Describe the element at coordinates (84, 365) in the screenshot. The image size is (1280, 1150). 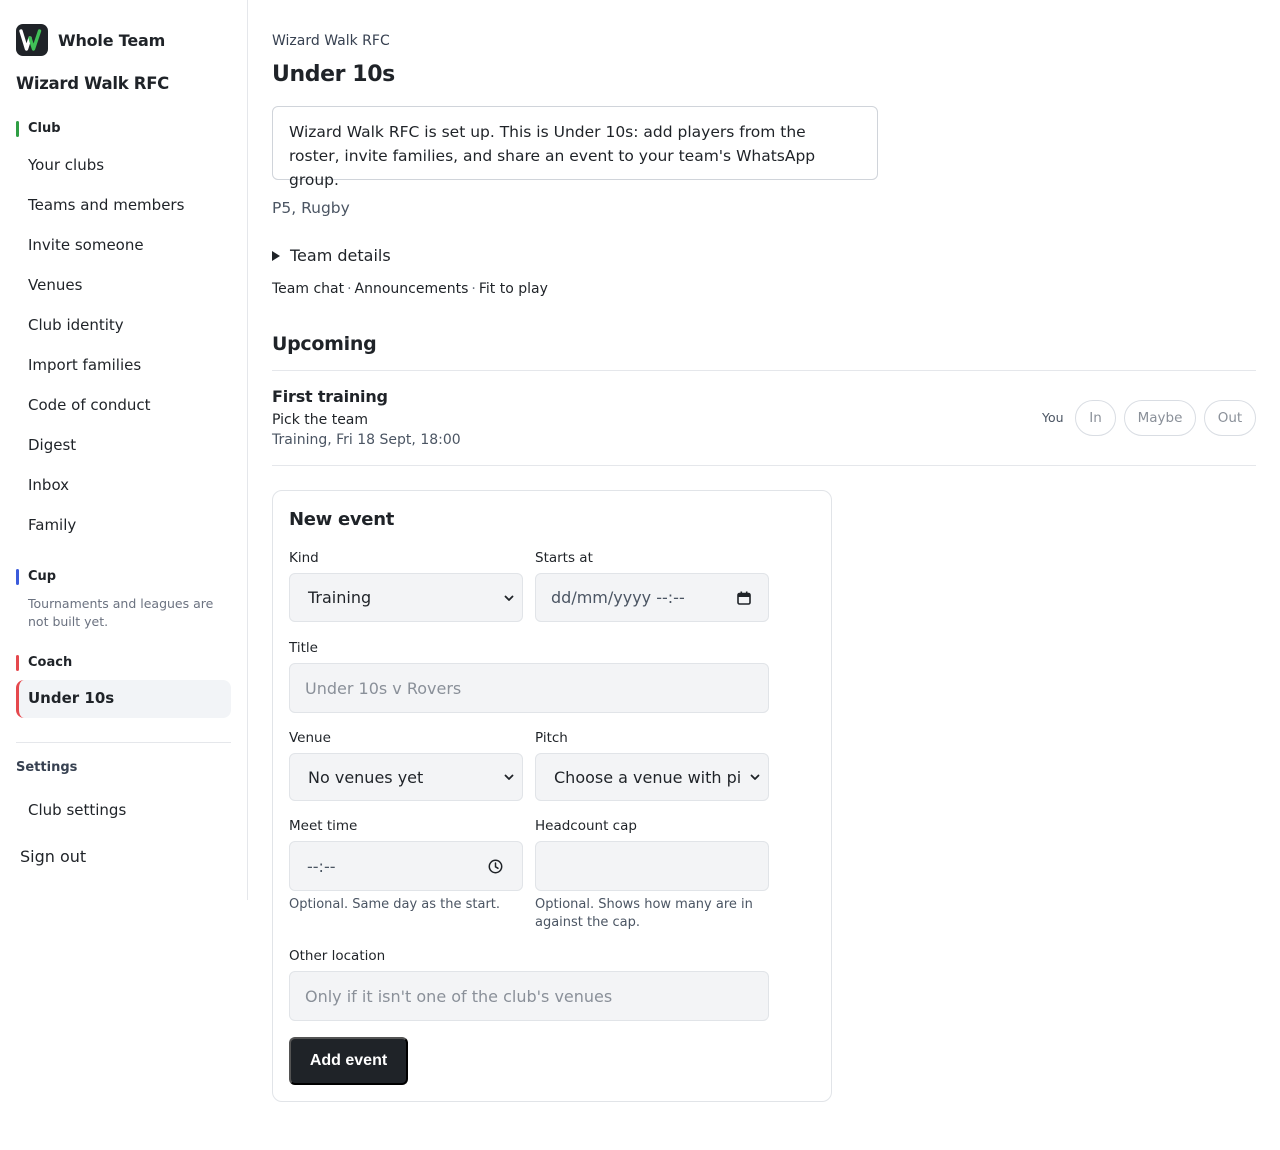
I see `sidebar-item-import-families: Import families` at that location.